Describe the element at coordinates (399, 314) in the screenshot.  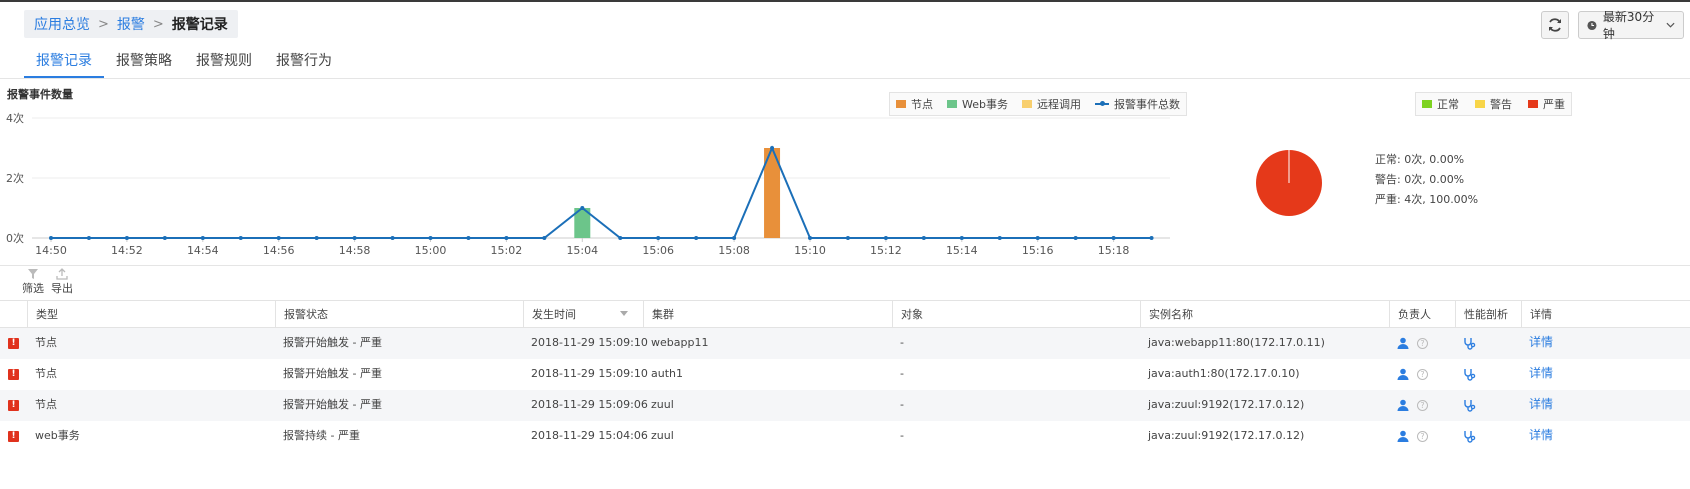
I see `column-header-status: 报警状态` at that location.